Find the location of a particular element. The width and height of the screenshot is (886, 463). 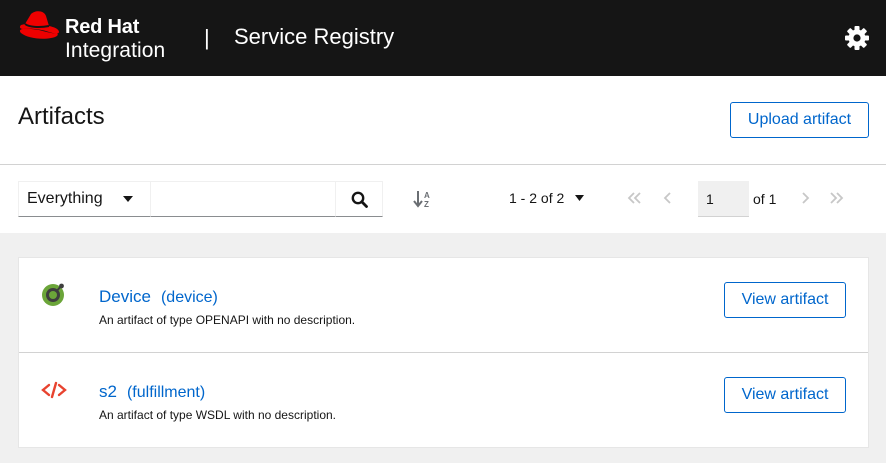

pagination-range: 1 - 2 of 2 is located at coordinates (537, 198).